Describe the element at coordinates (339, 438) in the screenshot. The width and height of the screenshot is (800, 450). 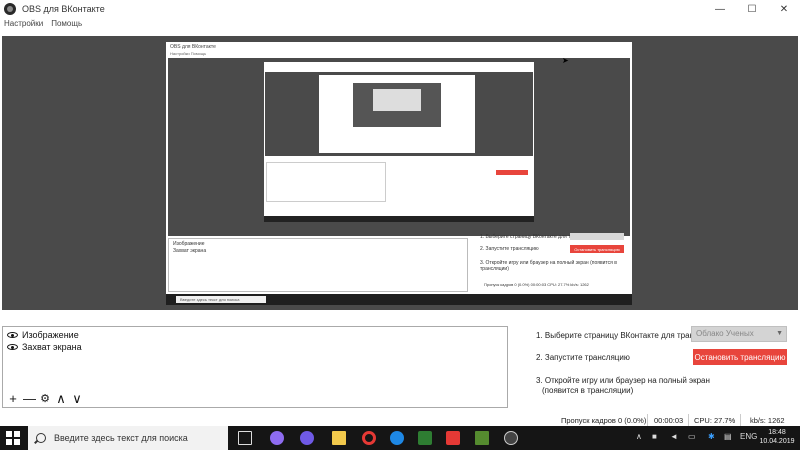
I see `file-explorer-icon` at that location.